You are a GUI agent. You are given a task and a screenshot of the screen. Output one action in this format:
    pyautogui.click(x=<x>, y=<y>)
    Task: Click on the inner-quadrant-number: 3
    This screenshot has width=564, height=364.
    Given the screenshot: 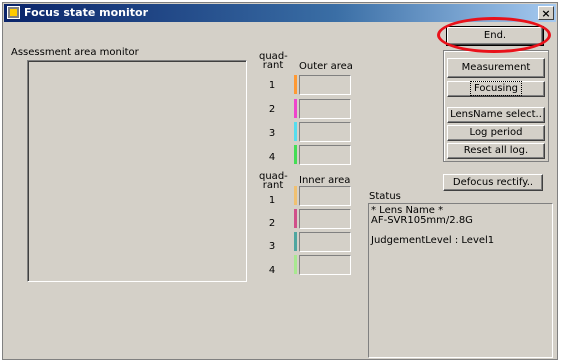 What is the action you would take?
    pyautogui.click(x=272, y=246)
    